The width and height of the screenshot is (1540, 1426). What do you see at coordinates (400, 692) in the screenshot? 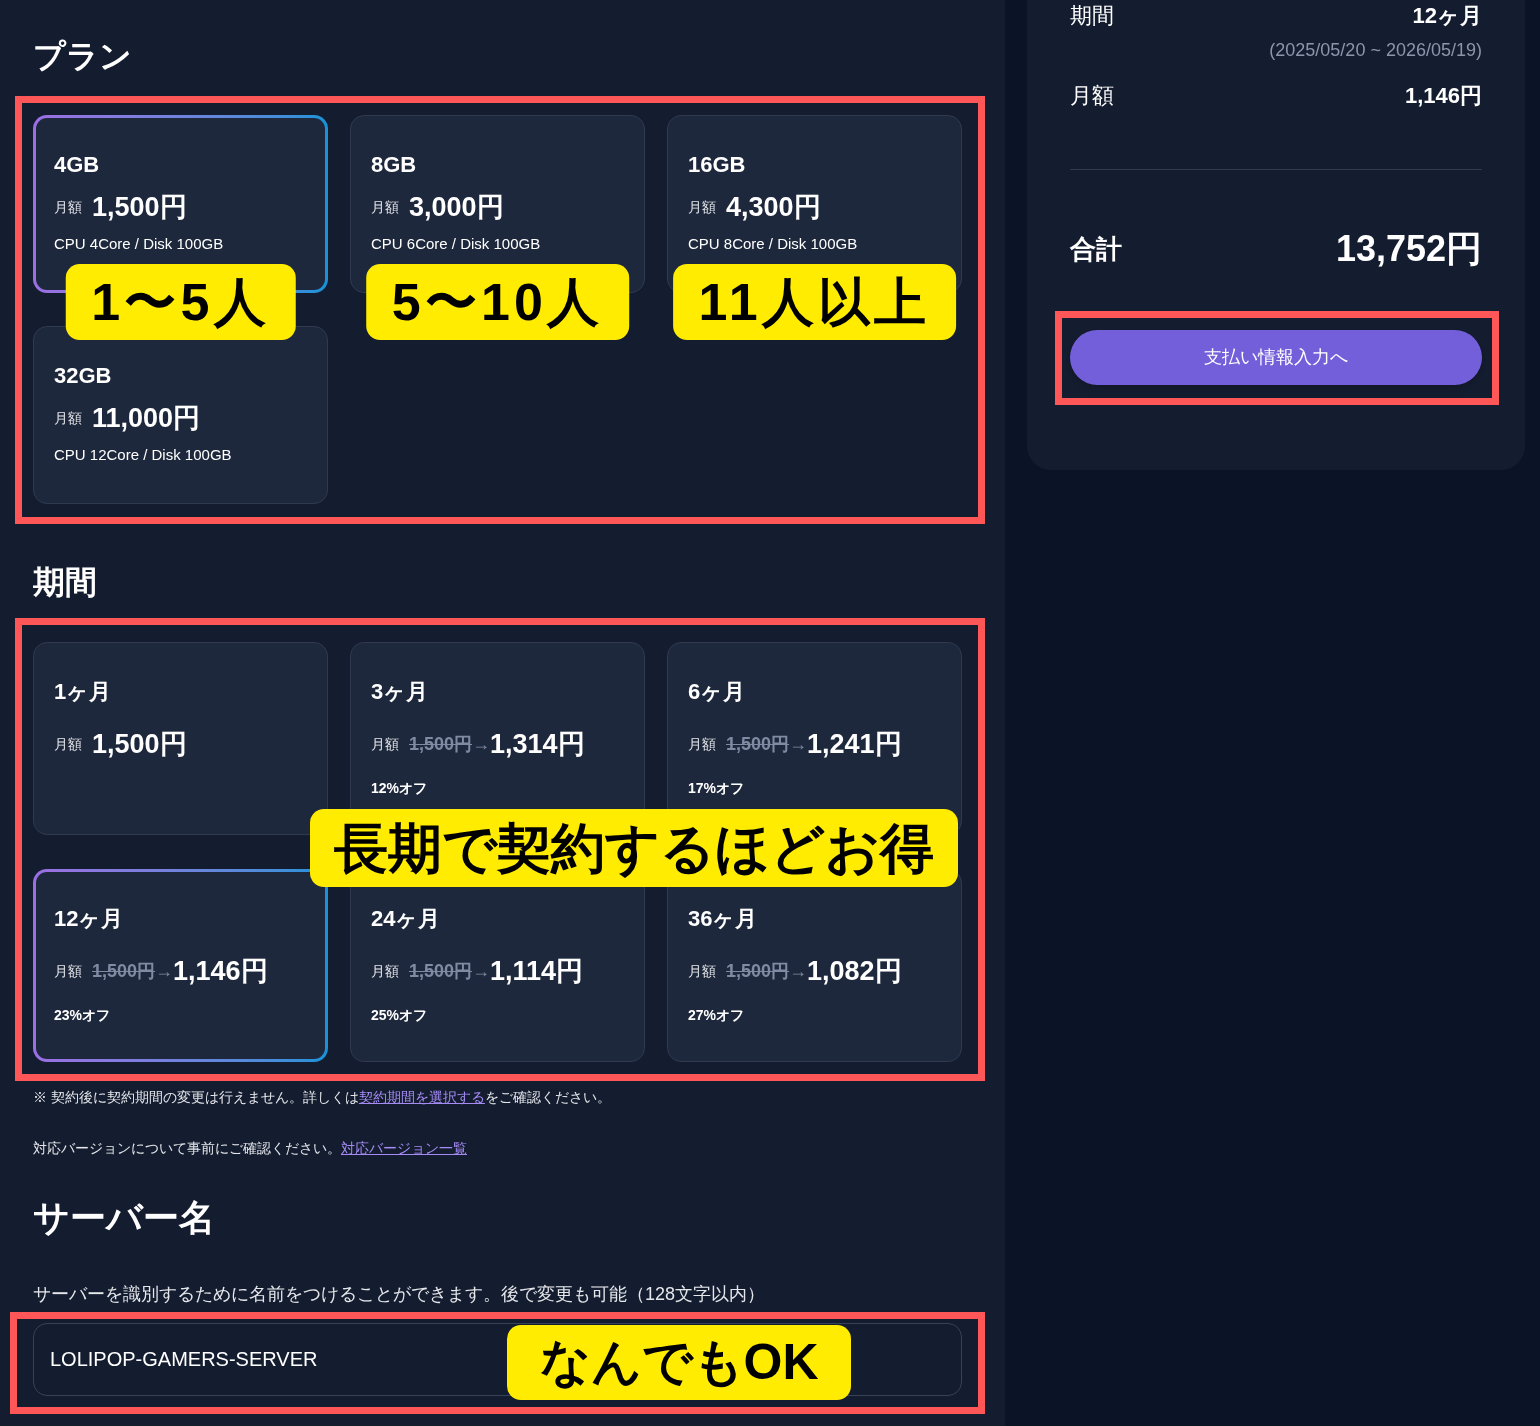
I see `period-name: 3ヶ月` at bounding box center [400, 692].